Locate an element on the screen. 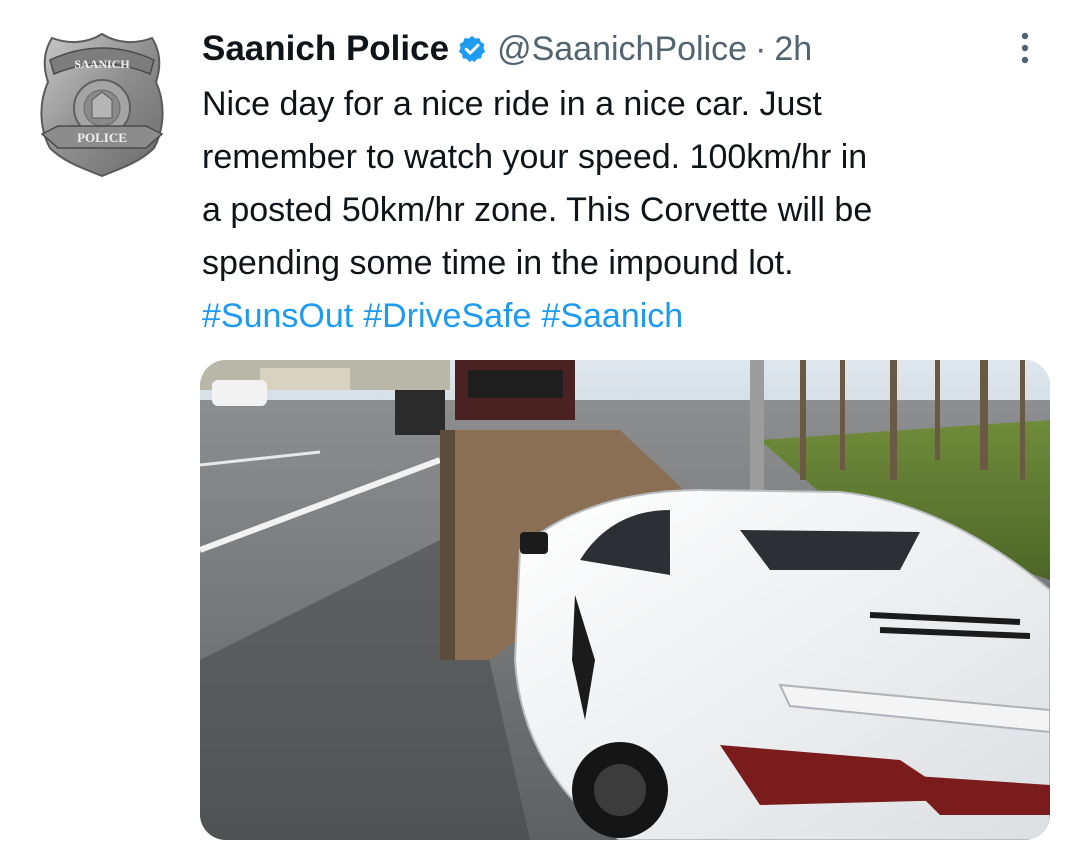 The height and width of the screenshot is (866, 1080). tweet-header: Saanich Police @SaanichPolice · 2h is located at coordinates (626, 49).